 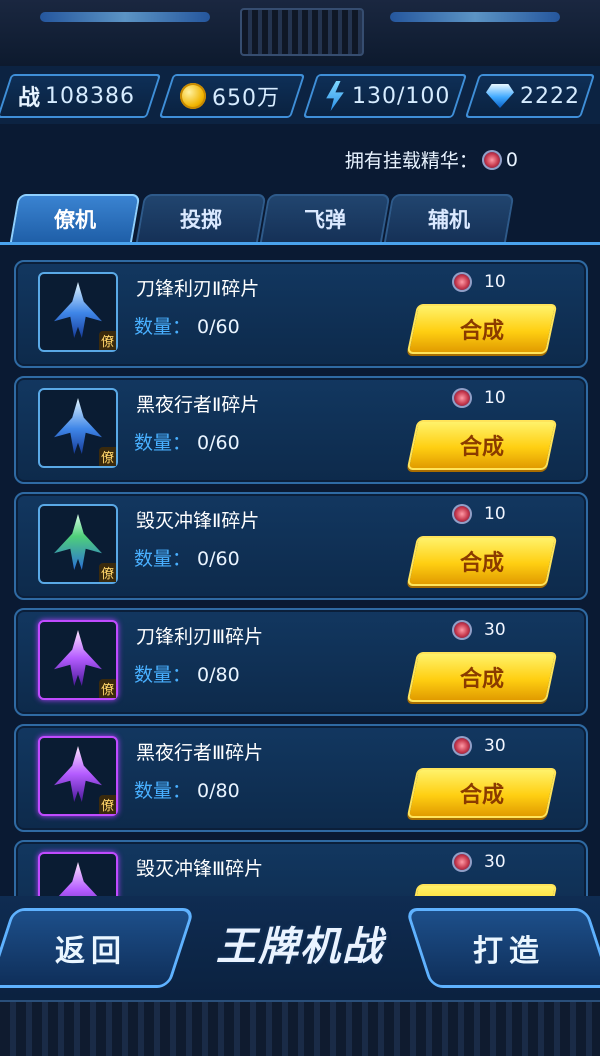 What do you see at coordinates (449, 219) in the screenshot?
I see `tab-auxiliary: 辅机` at bounding box center [449, 219].